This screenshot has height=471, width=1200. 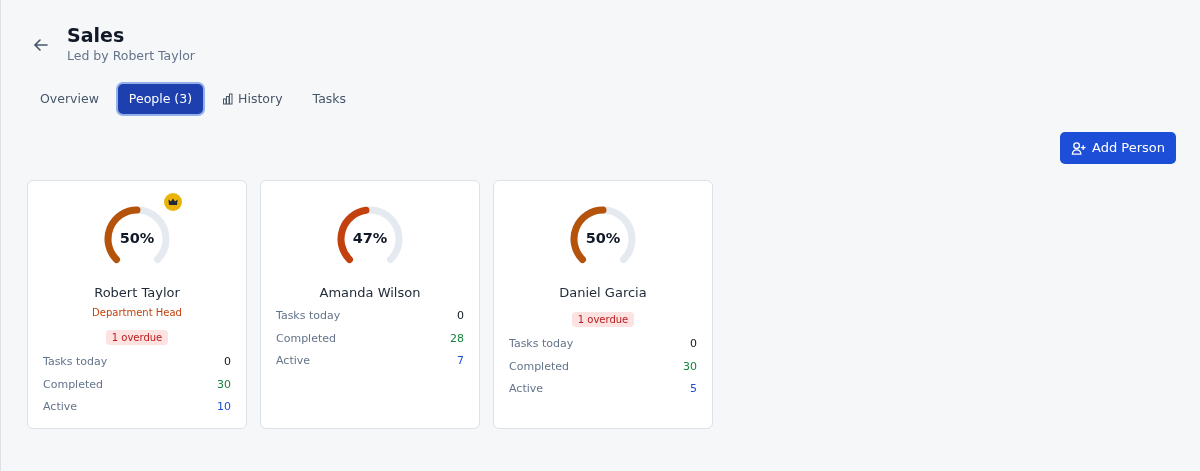 I want to click on tab: People (3), so click(x=160, y=99).